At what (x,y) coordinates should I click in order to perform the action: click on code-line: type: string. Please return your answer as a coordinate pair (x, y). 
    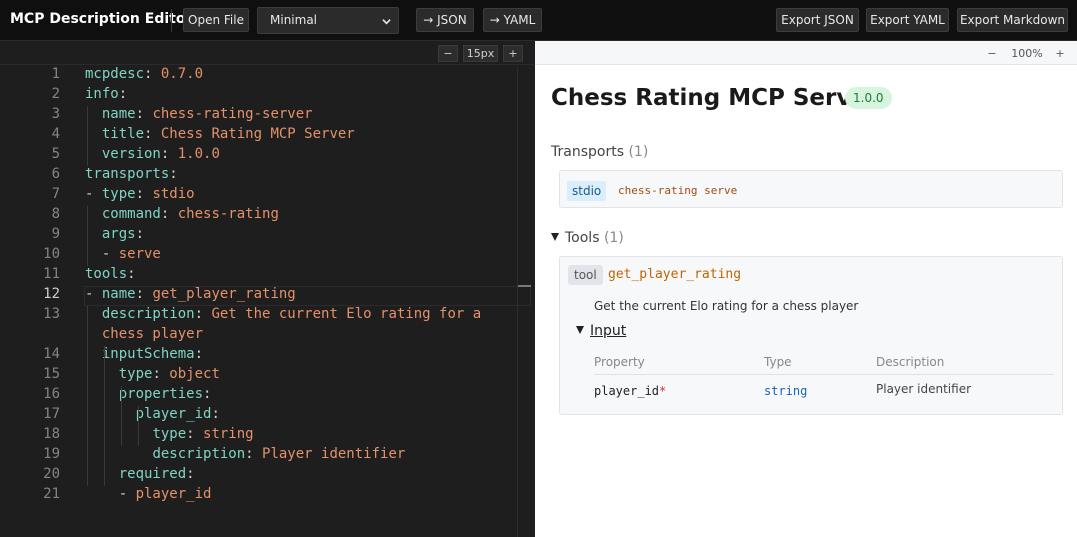
    Looking at the image, I should click on (169, 434).